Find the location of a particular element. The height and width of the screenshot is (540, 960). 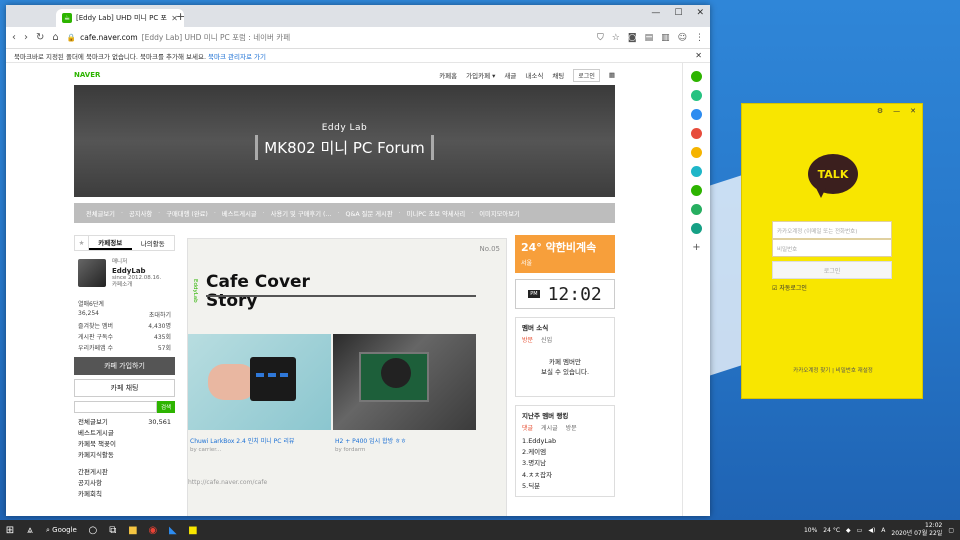

board-item: 베스트게시글 is located at coordinates (124, 433).